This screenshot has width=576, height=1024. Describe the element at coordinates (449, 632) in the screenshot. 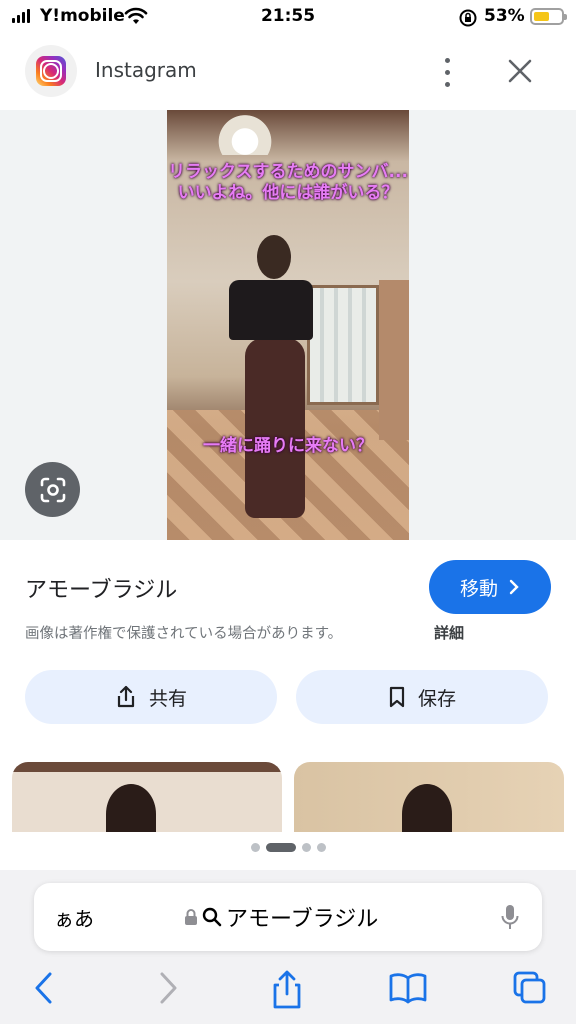

I see `details-link: 詳細` at that location.